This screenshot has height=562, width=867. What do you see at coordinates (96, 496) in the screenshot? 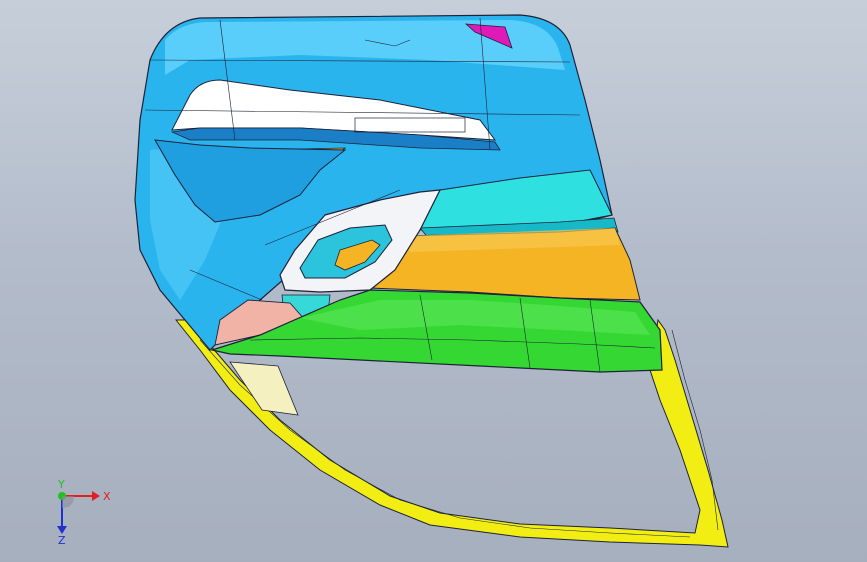
I see `x-axis-arrow` at bounding box center [96, 496].